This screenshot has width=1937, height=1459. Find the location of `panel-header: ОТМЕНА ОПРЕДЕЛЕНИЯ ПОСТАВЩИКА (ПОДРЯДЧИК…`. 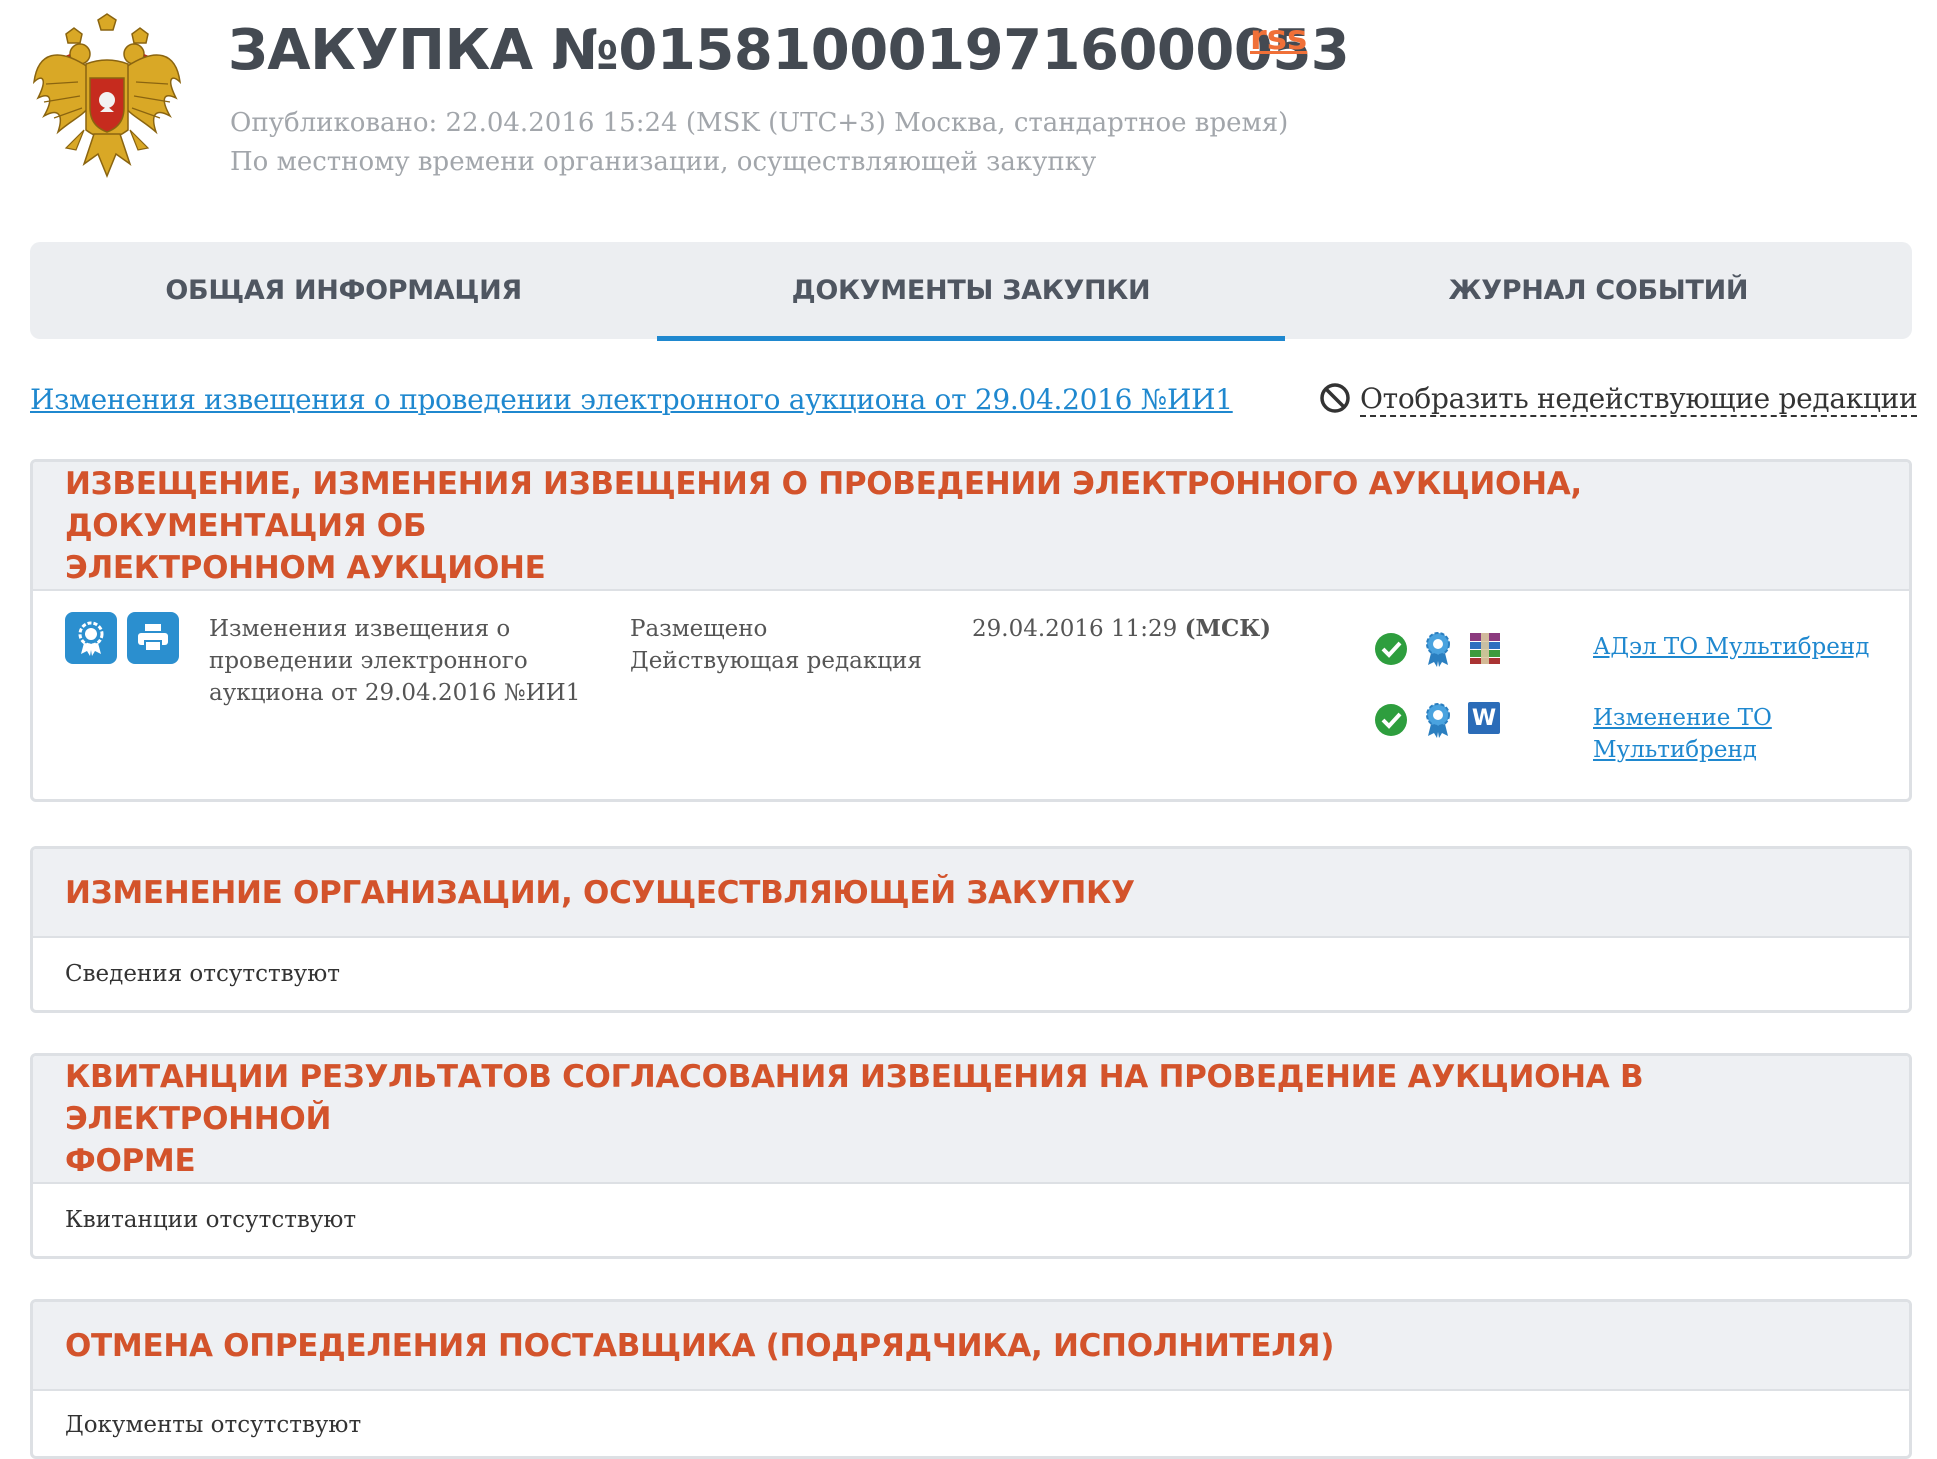

panel-header: ОТМЕНА ОПРЕДЕЛЕНИЯ ПОСТАВЩИКА (ПОДРЯДЧИК… is located at coordinates (971, 1346).